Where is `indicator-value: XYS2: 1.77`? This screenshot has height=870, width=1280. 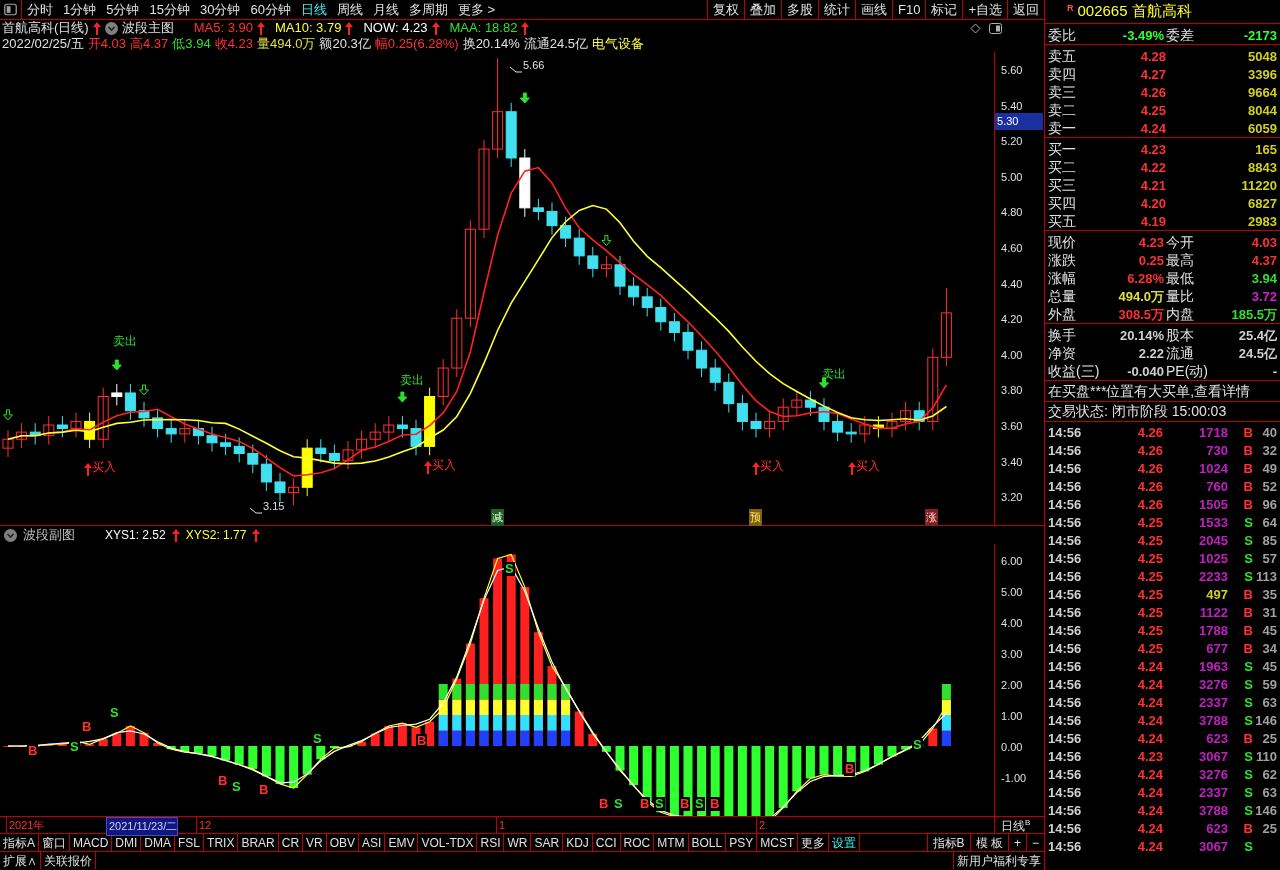 indicator-value: XYS2: 1.77 is located at coordinates (216, 535).